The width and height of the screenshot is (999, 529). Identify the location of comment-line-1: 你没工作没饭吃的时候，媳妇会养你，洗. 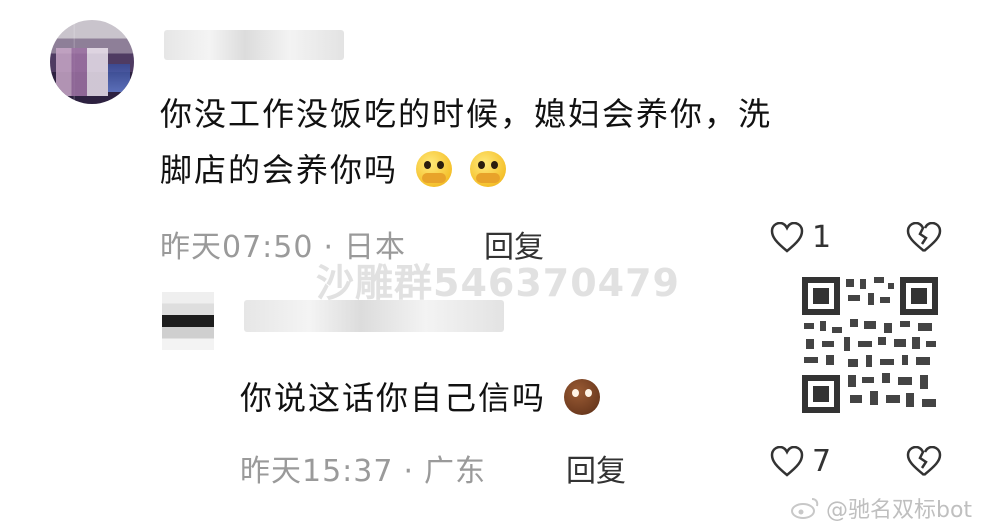
(466, 114).